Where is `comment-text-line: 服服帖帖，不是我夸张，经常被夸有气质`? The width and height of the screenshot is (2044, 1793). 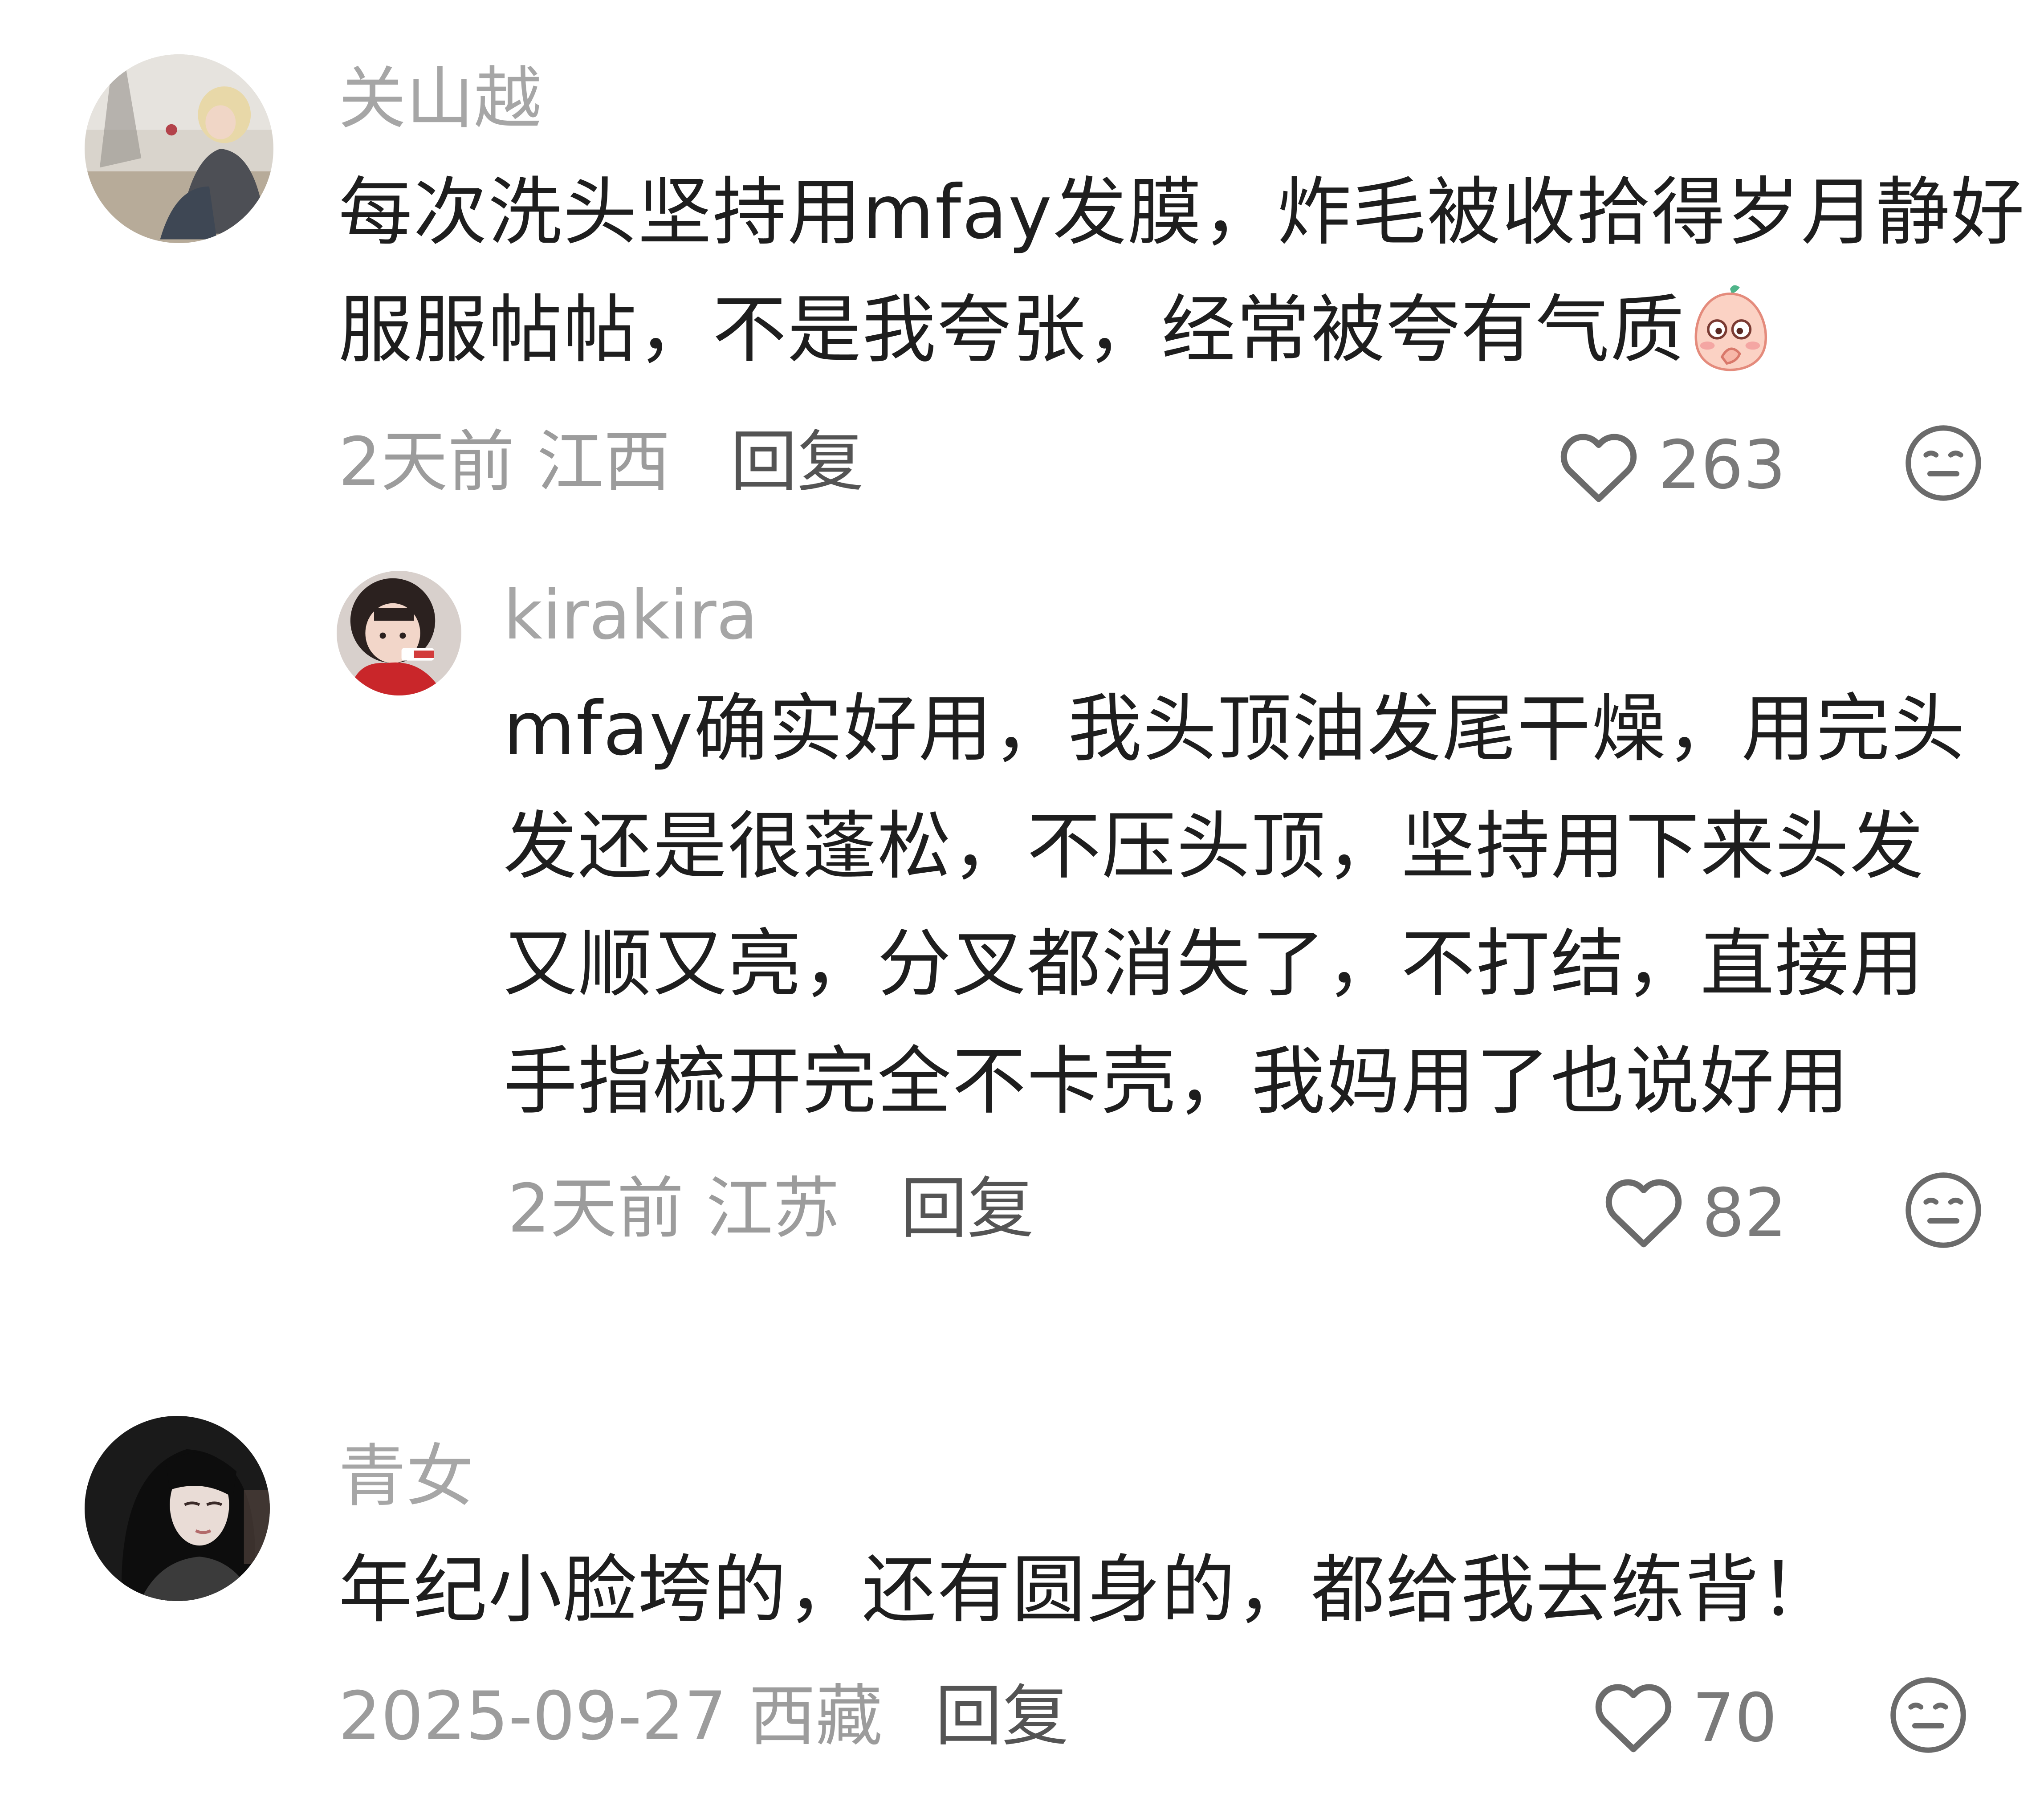 comment-text-line: 服服帖帖，不是我夸张，经常被夸有气质 is located at coordinates (1182, 330).